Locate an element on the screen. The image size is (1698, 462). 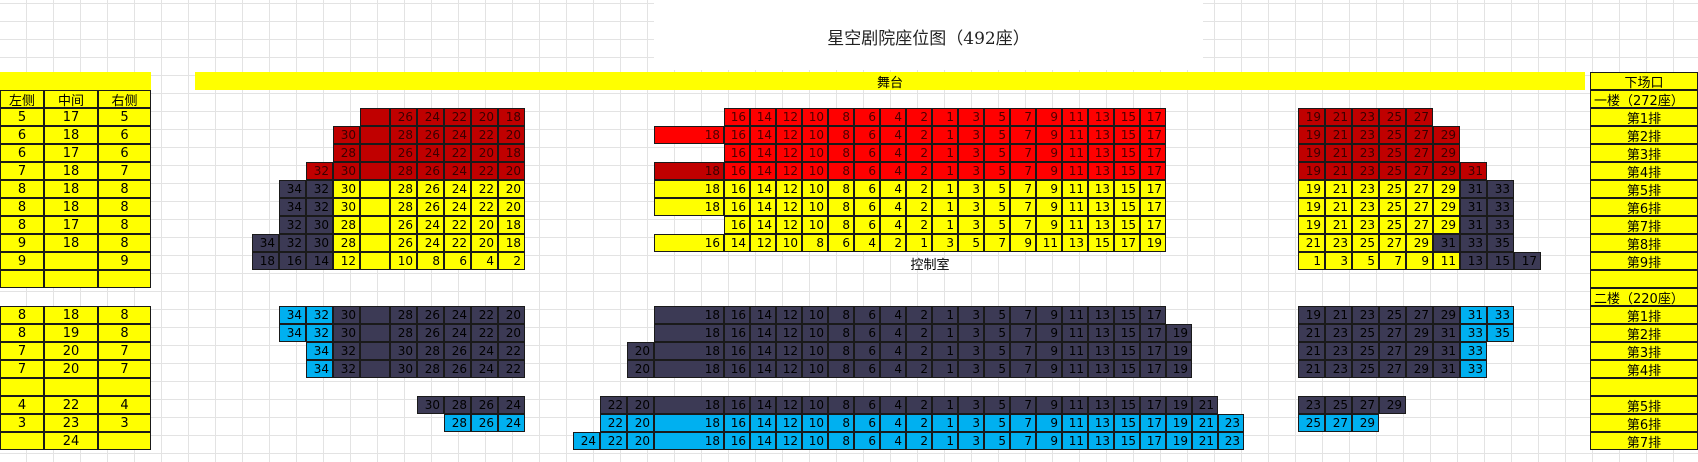
row-label: 第1排 is located at coordinates (1644, 315).